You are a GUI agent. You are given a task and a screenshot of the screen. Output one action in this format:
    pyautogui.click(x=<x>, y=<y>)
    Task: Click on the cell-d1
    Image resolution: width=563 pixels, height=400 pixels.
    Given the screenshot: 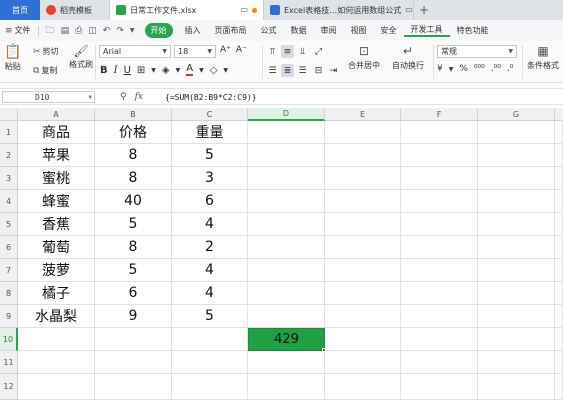 What is the action you would take?
    pyautogui.click(x=286, y=132)
    